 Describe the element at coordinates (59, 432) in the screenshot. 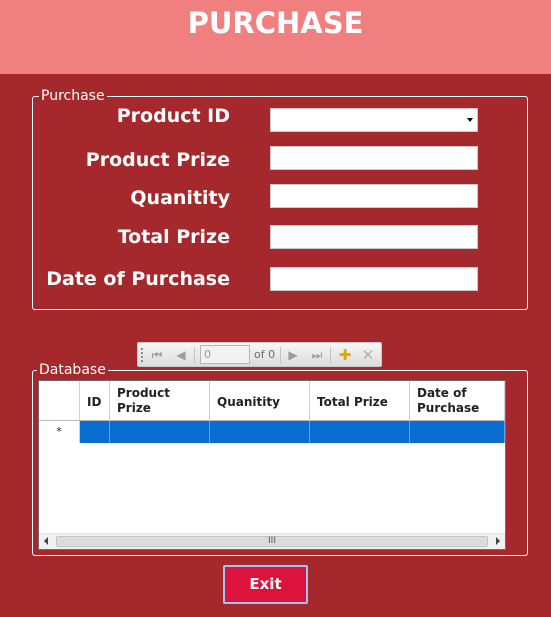

I see `new-row-marker: *` at that location.